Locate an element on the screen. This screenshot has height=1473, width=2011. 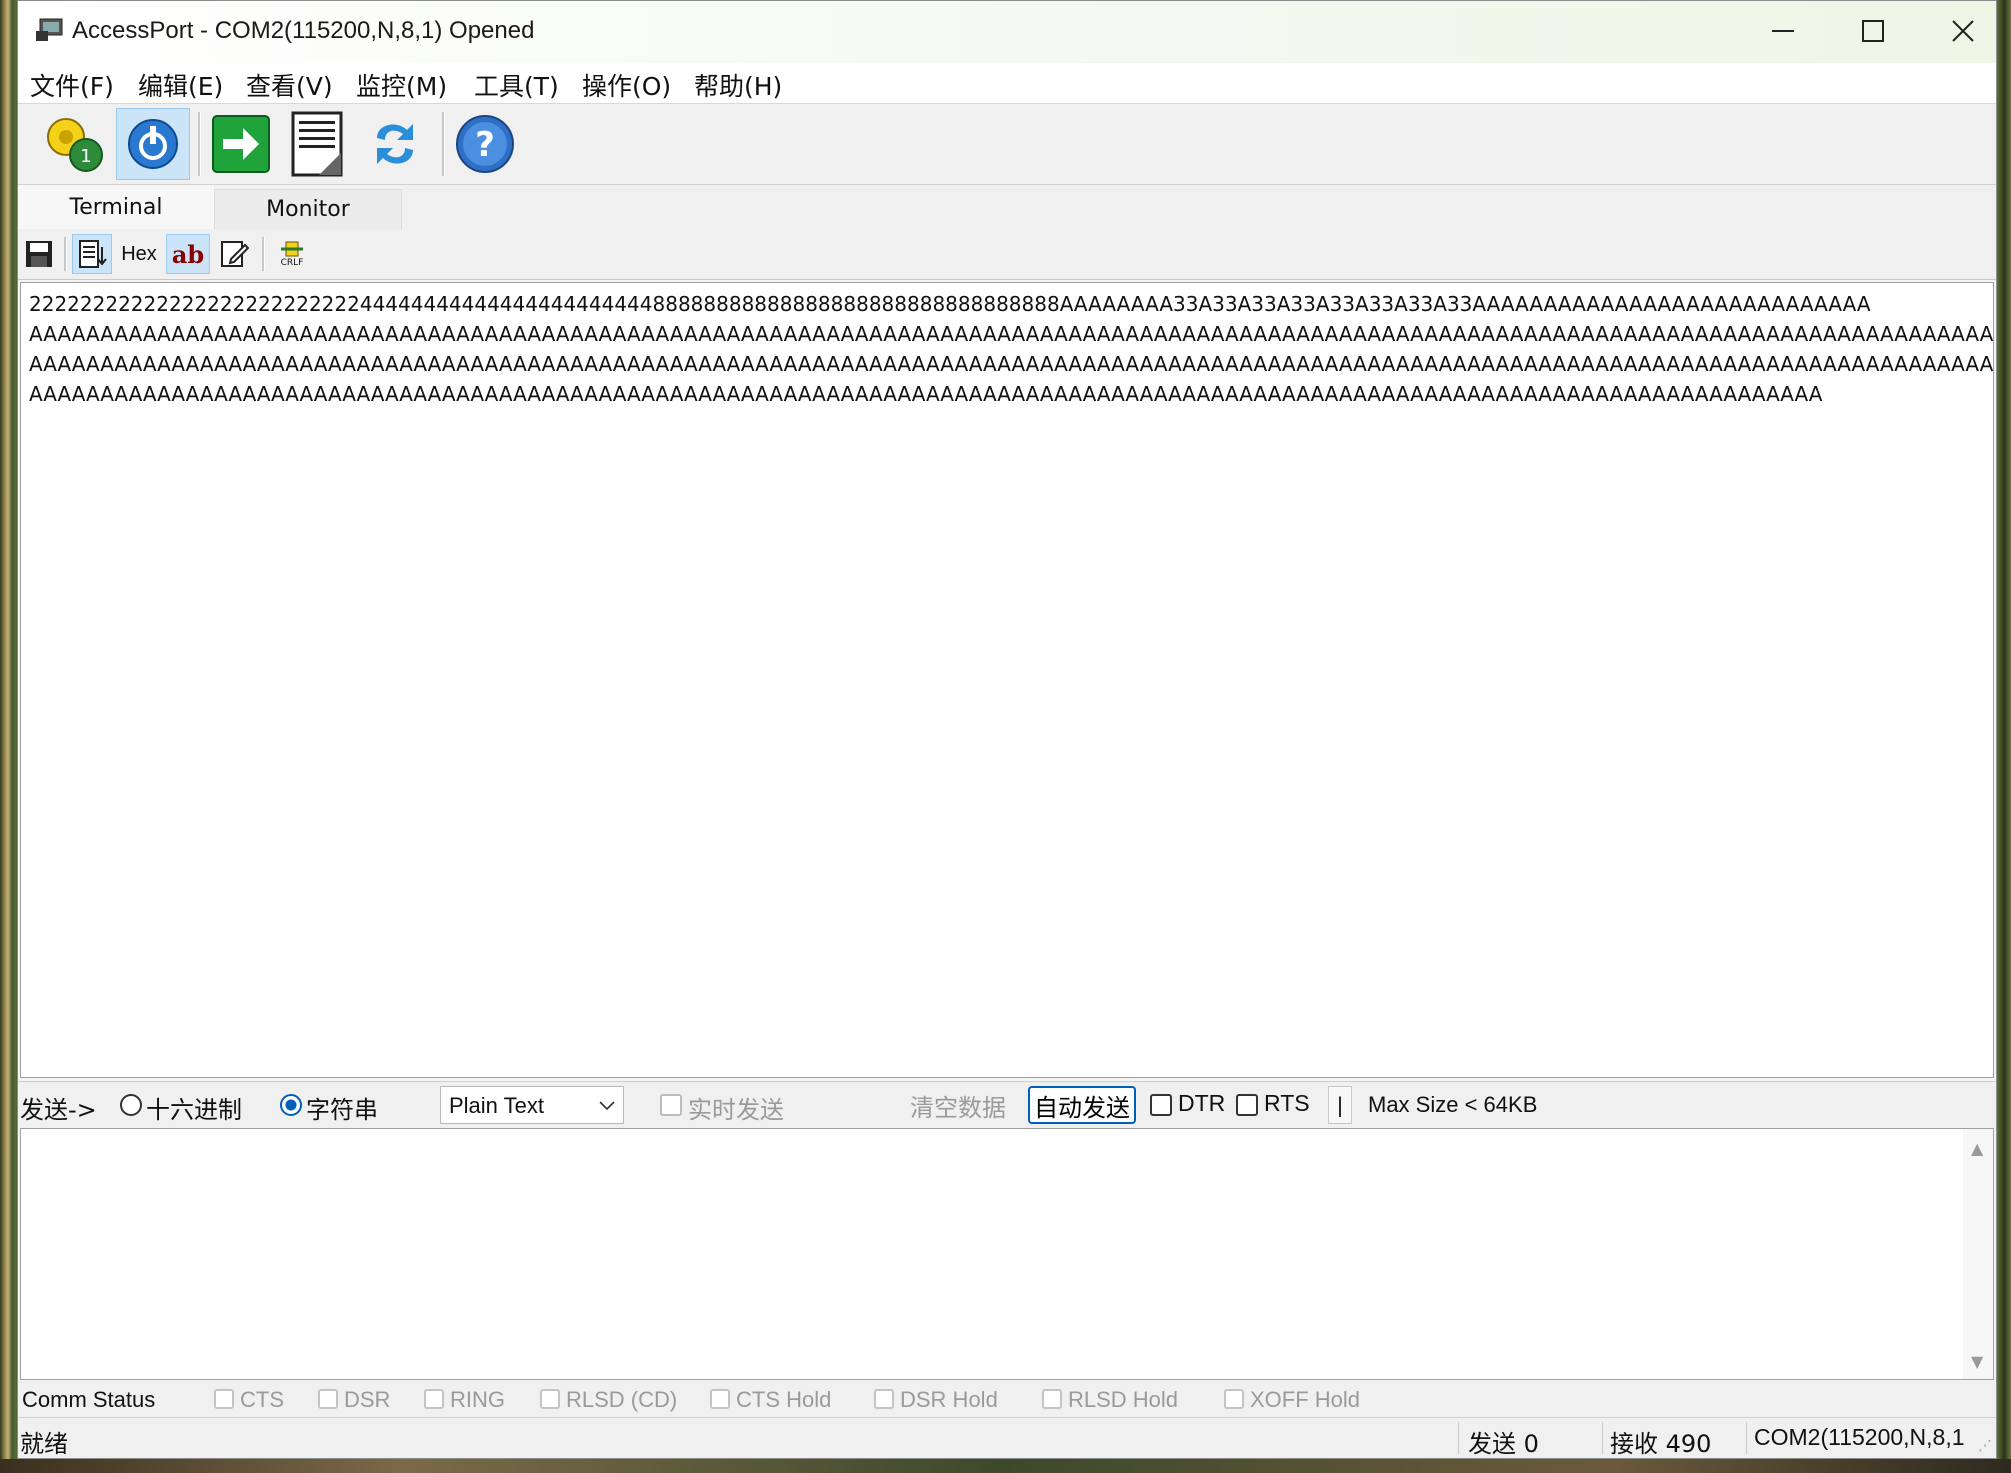
radio-string is located at coordinates (291, 1105).